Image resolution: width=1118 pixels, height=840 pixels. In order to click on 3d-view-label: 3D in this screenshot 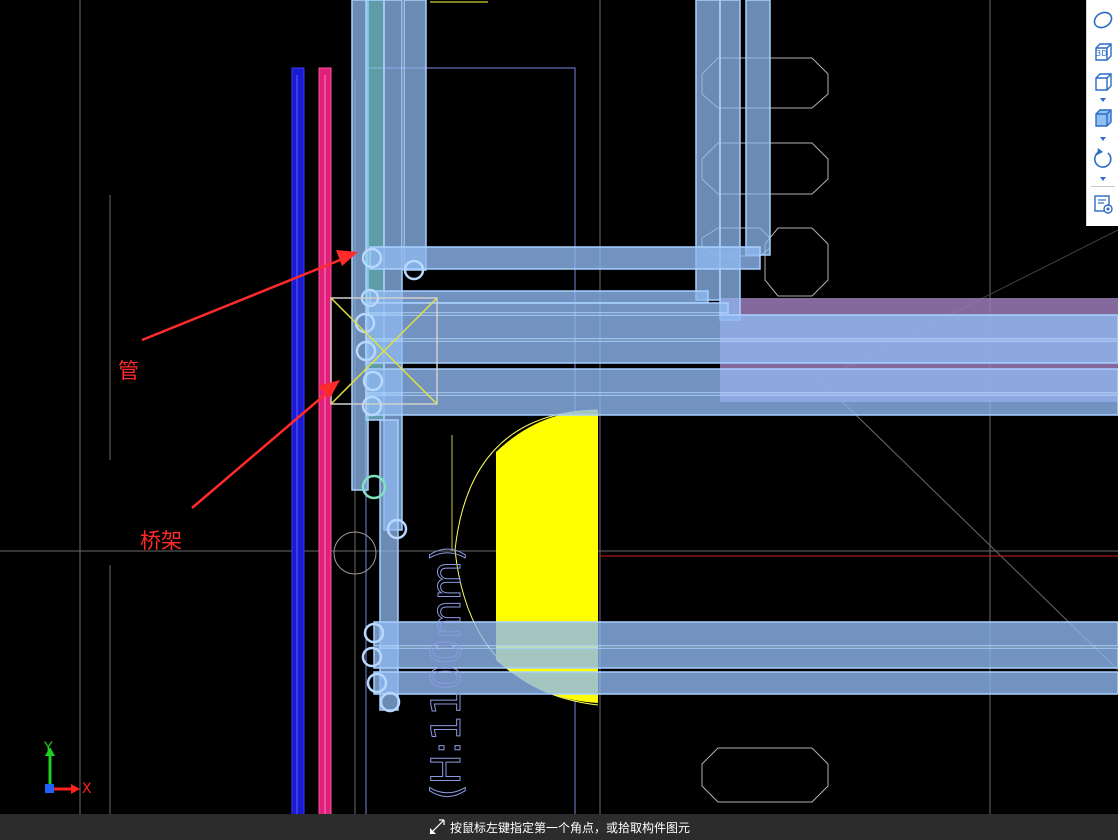, I will do `click(1102, 53)`.